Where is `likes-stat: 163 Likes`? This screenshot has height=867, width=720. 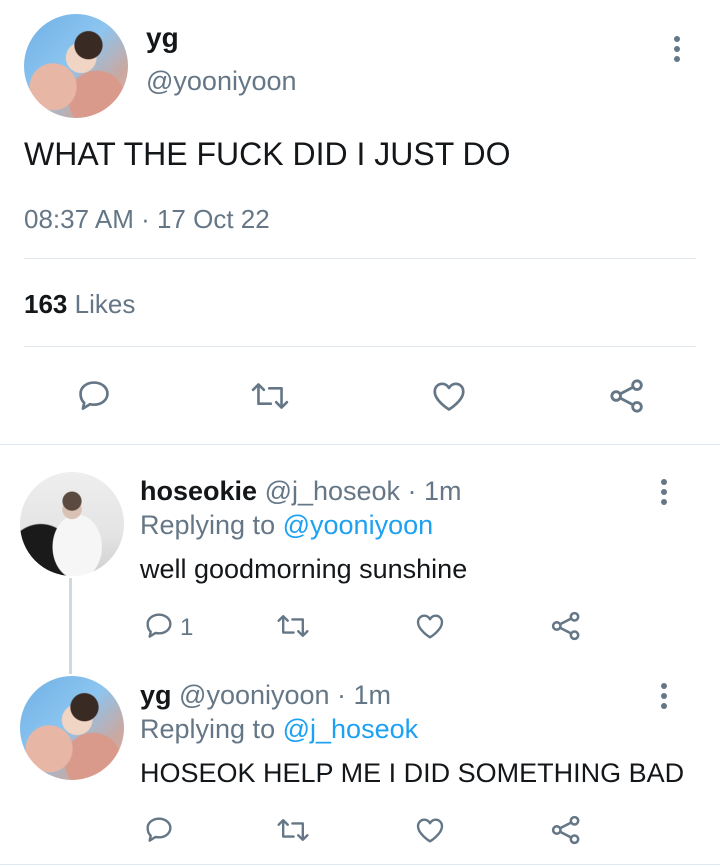 likes-stat: 163 Likes is located at coordinates (79, 304).